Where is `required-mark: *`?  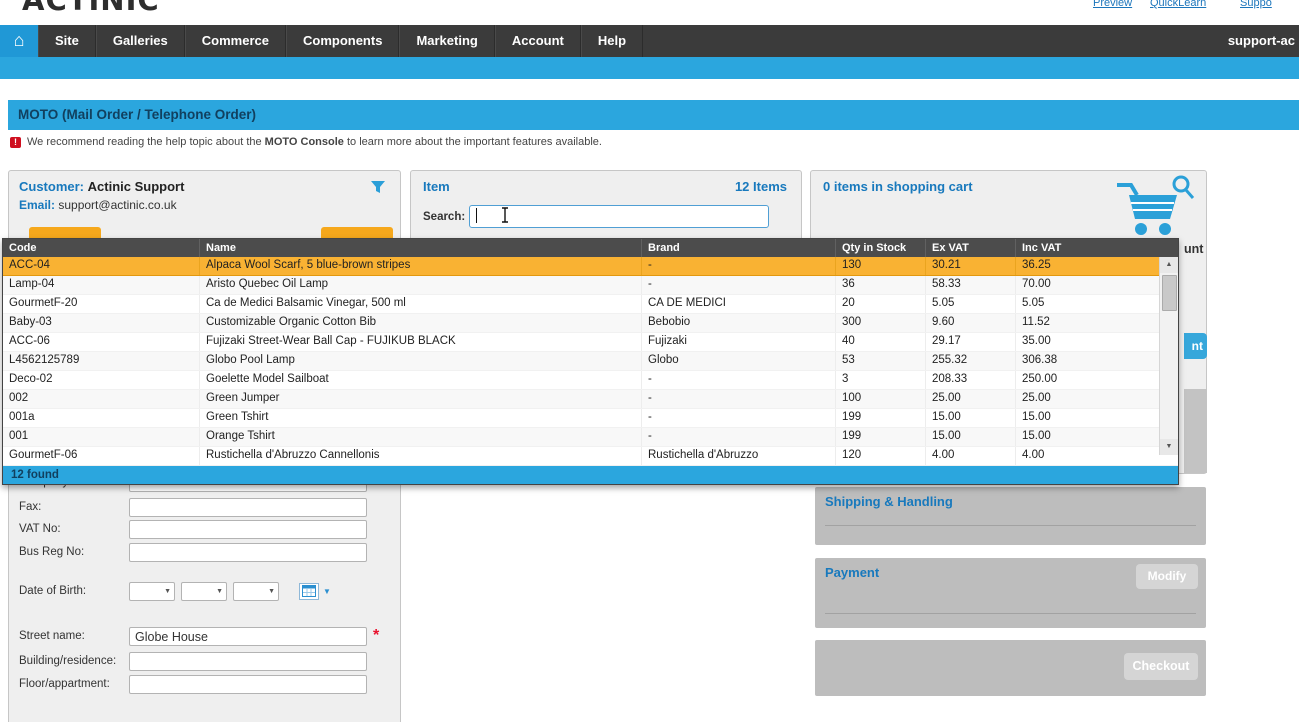
required-mark: * is located at coordinates (376, 635).